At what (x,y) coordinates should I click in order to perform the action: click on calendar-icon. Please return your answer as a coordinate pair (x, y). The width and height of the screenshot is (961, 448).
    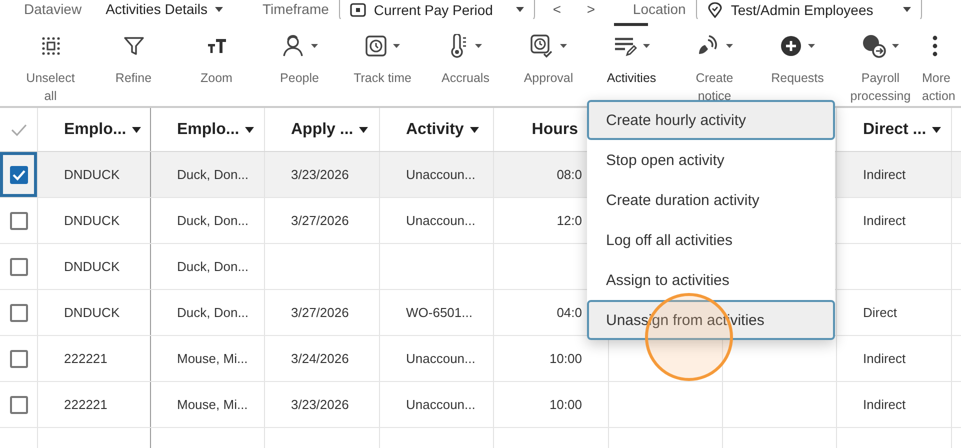
    Looking at the image, I should click on (358, 9).